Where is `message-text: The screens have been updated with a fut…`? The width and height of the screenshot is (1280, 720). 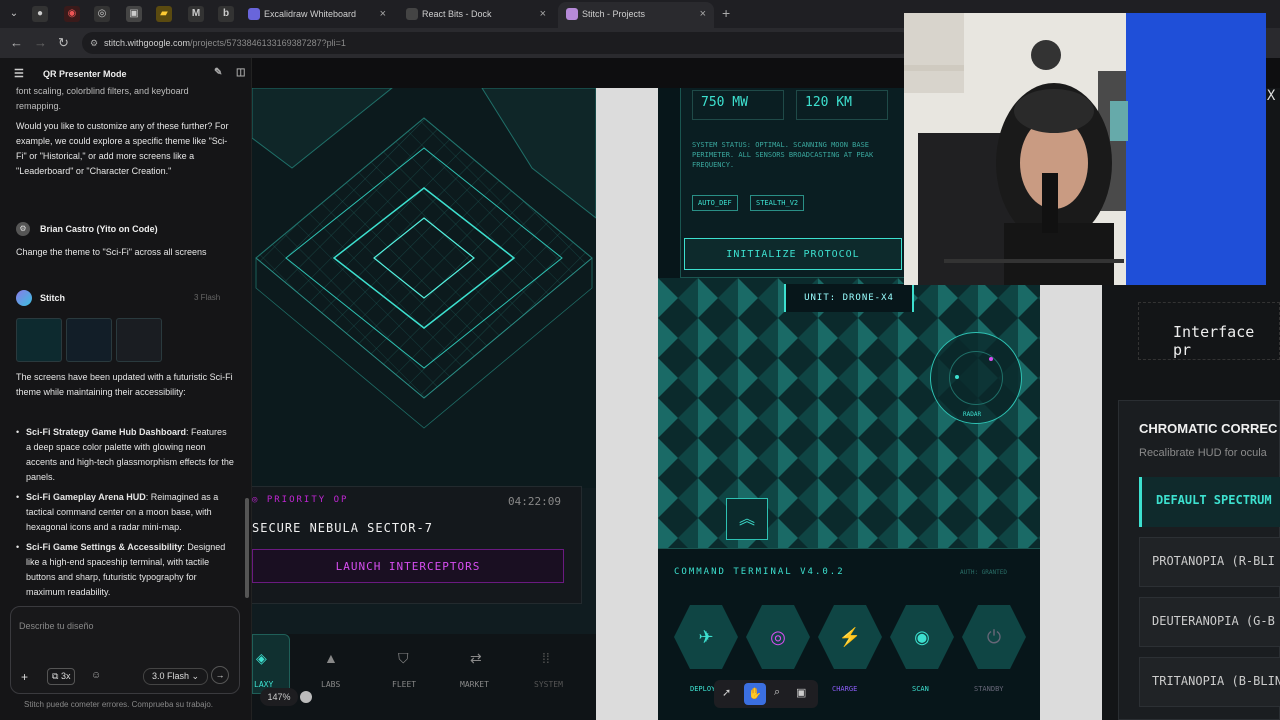 message-text: The screens have been updated with a fut… is located at coordinates (124, 384).